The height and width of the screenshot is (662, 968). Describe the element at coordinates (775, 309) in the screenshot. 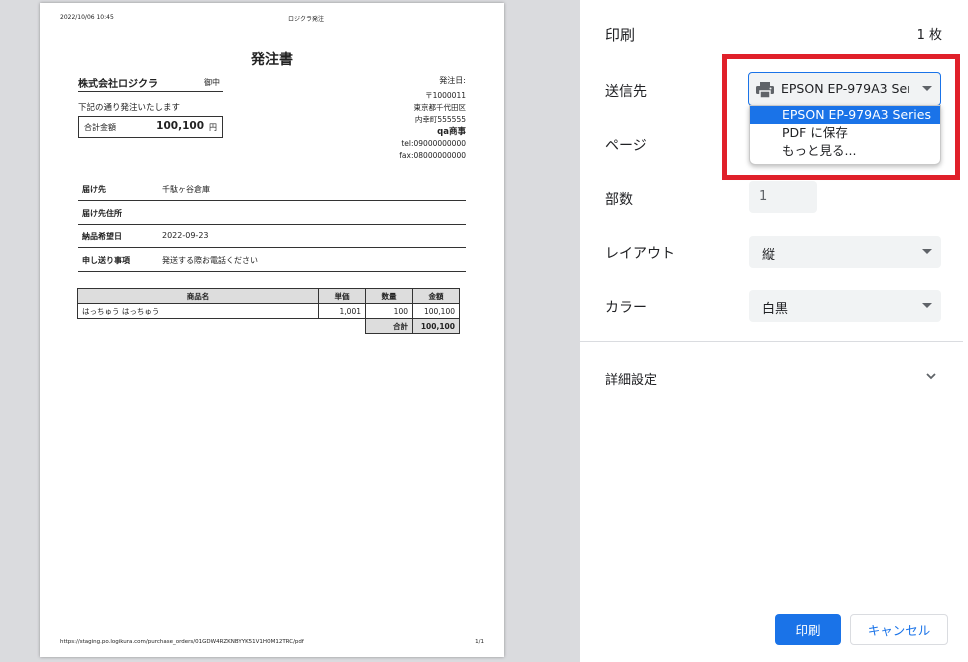

I see `color-value: 白黒` at that location.